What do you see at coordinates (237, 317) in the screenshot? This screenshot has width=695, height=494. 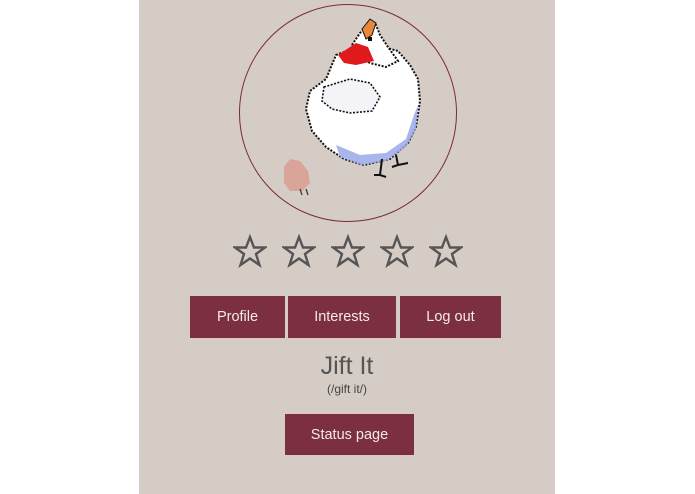 I see `profile-button: Profile` at bounding box center [237, 317].